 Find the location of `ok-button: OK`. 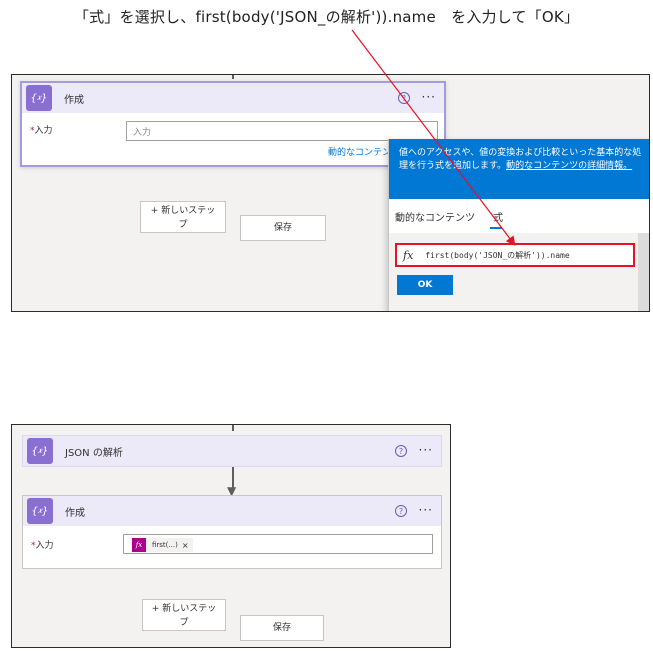

ok-button: OK is located at coordinates (425, 285).